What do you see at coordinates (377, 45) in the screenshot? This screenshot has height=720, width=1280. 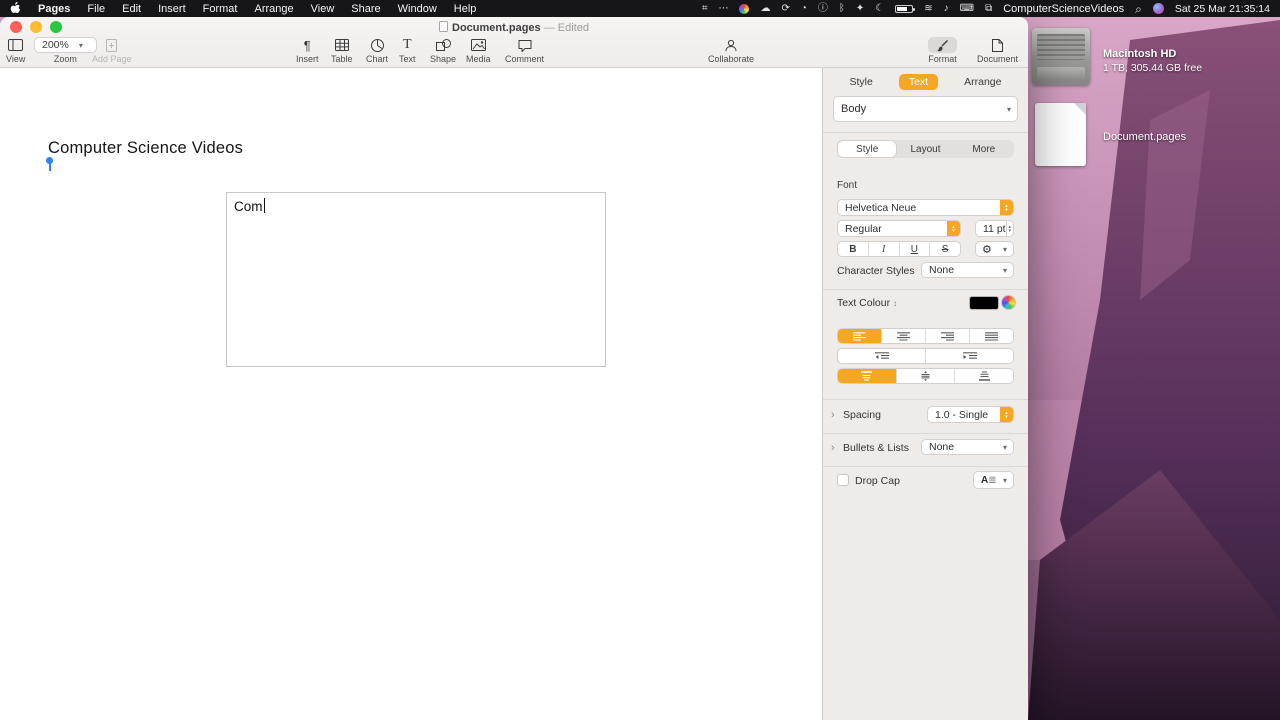 I see `chart-icon` at bounding box center [377, 45].